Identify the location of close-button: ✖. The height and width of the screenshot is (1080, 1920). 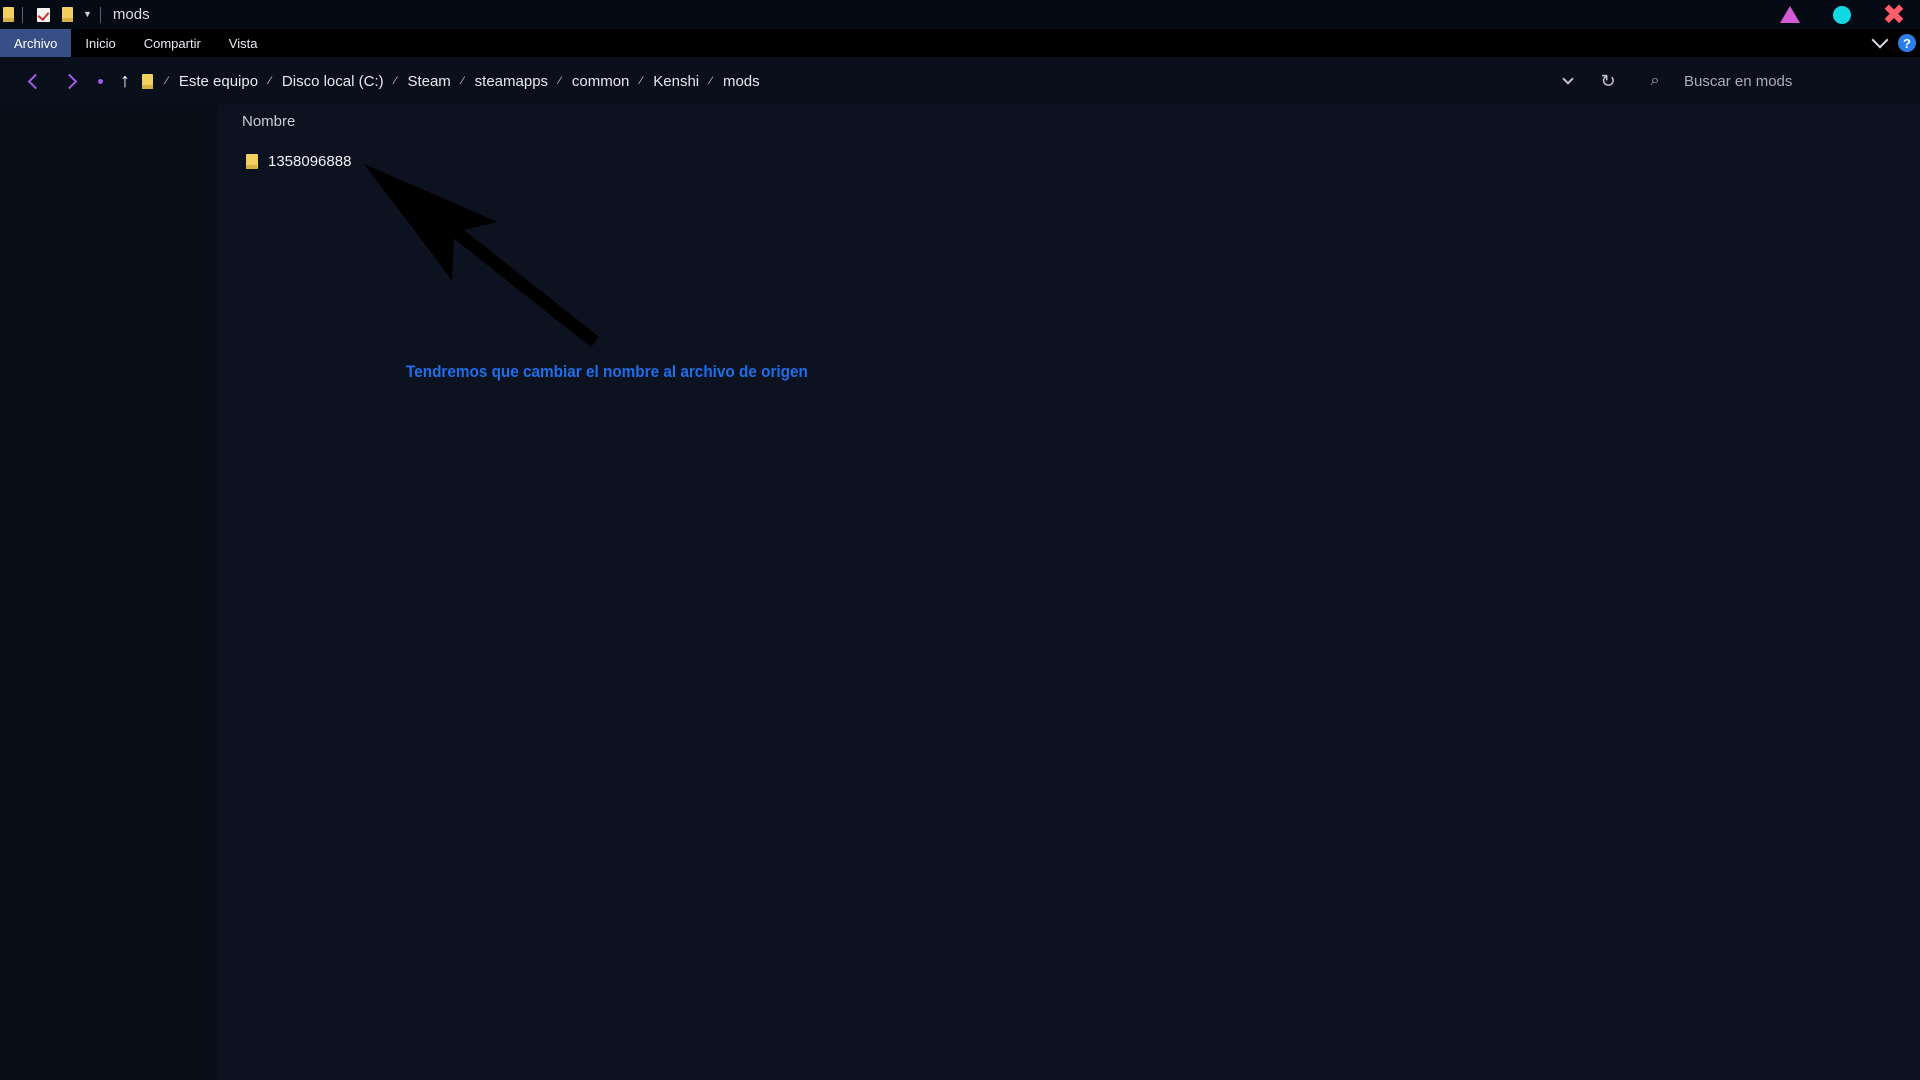
(1894, 14).